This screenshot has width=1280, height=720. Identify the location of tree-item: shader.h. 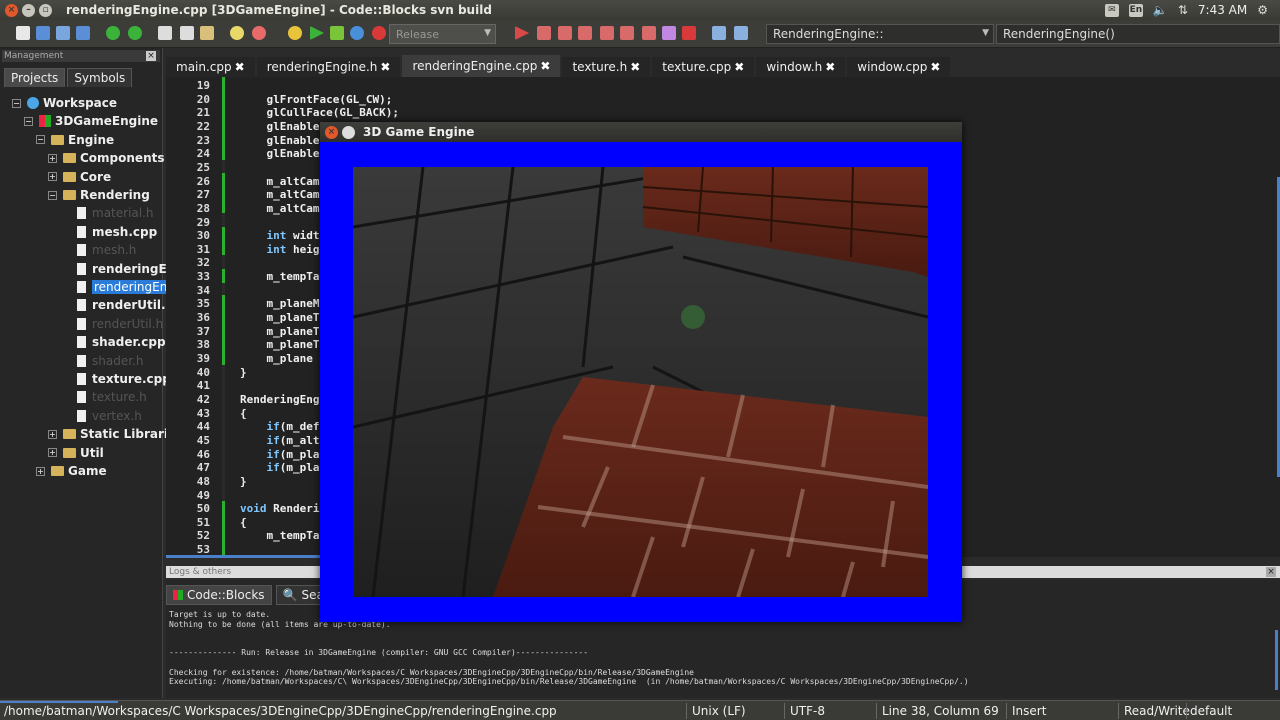
(102, 361).